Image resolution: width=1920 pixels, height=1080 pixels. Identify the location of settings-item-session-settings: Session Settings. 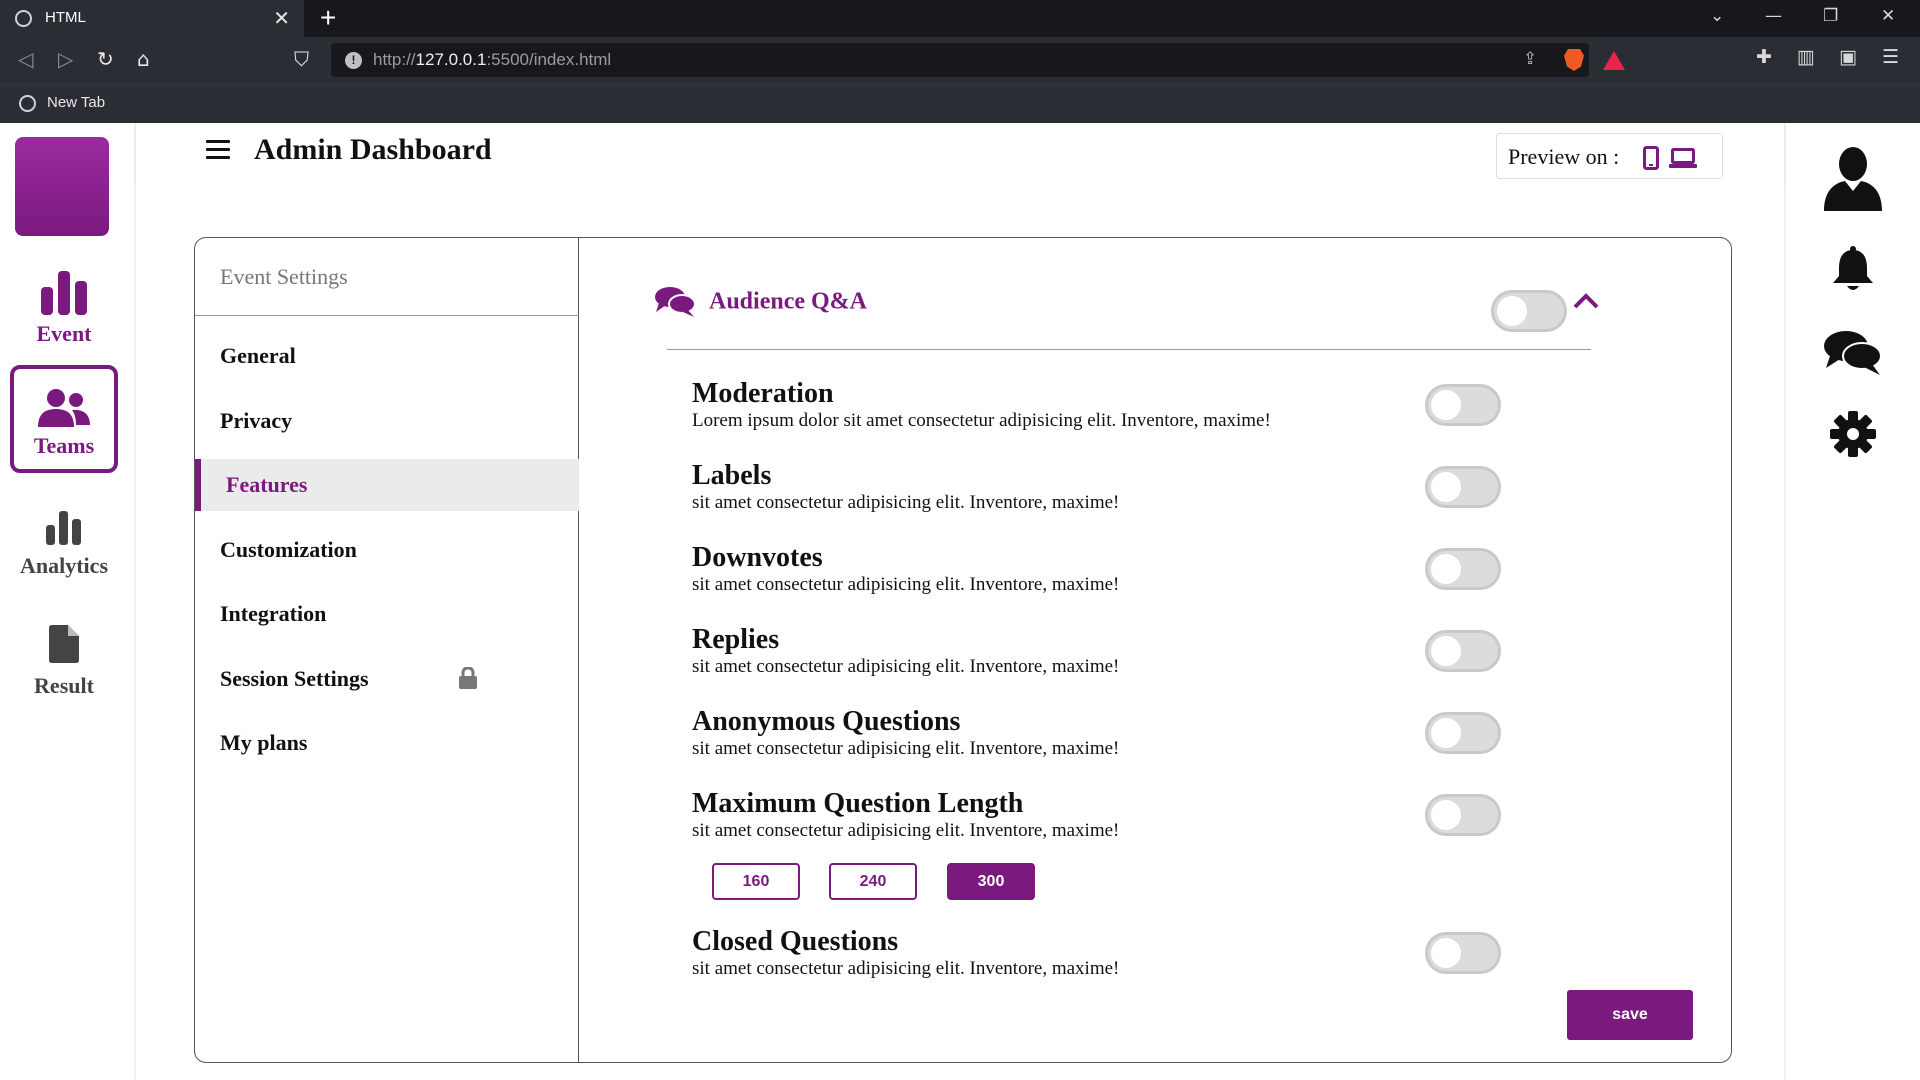
(387, 679).